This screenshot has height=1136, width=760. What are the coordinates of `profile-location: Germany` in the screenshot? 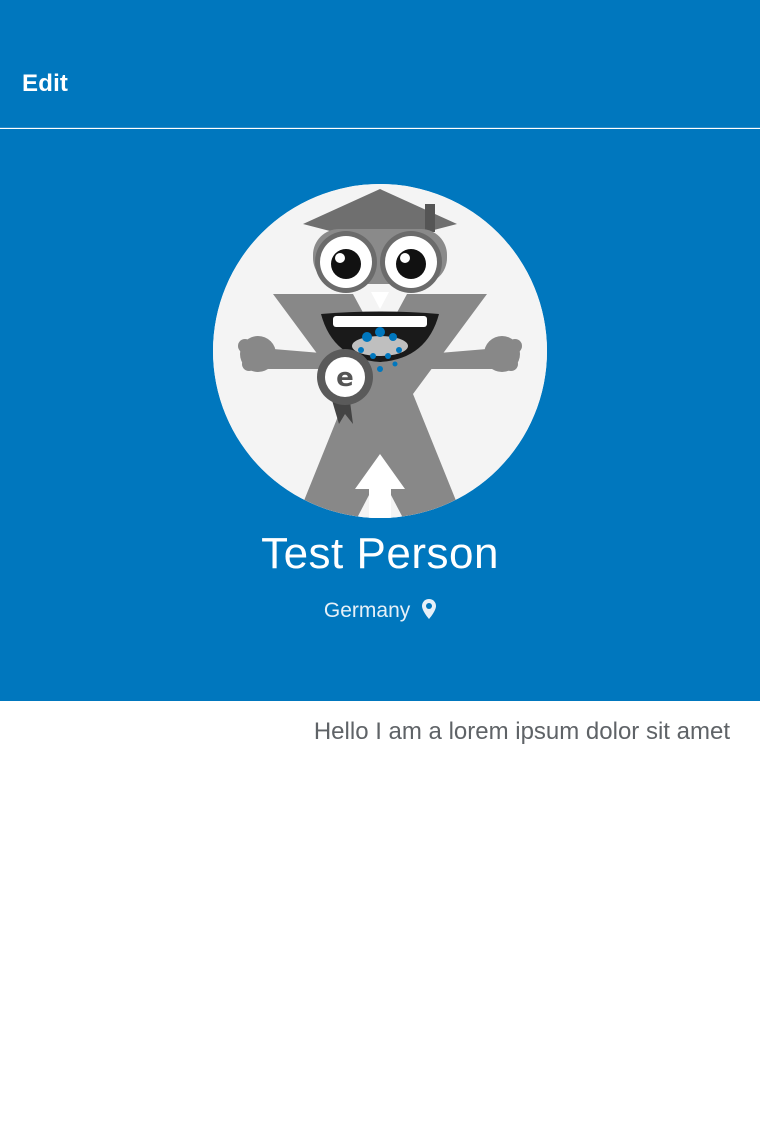 It's located at (380, 612).